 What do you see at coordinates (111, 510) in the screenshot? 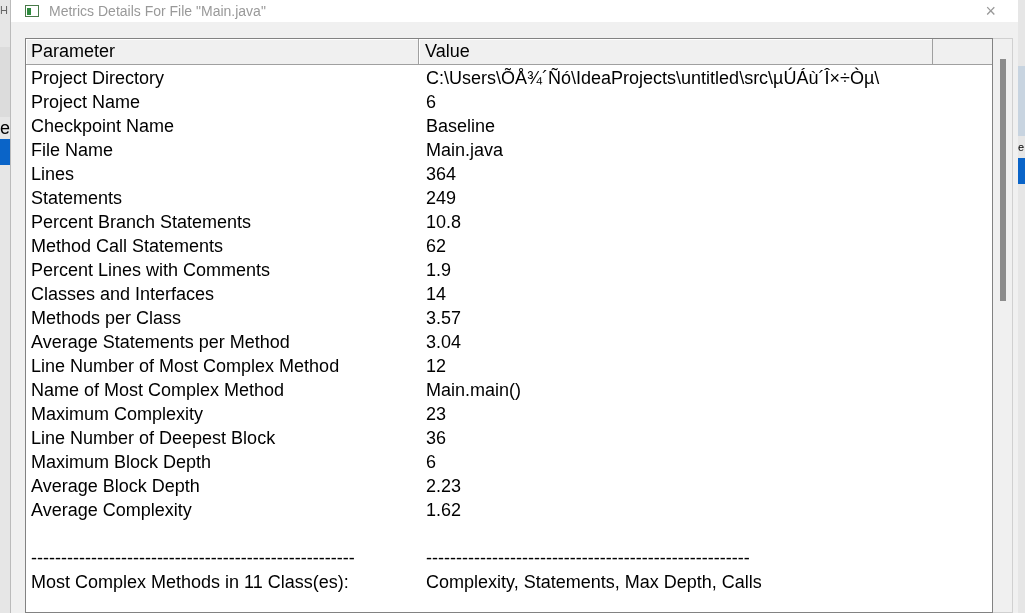
I see `parameter-cell-text: Average Complexity` at bounding box center [111, 510].